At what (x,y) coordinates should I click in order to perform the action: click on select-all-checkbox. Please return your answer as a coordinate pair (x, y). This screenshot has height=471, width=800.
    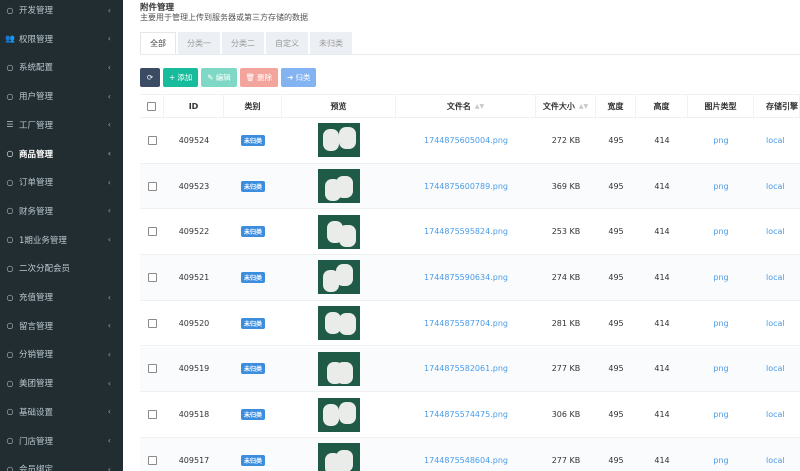
    Looking at the image, I should click on (151, 106).